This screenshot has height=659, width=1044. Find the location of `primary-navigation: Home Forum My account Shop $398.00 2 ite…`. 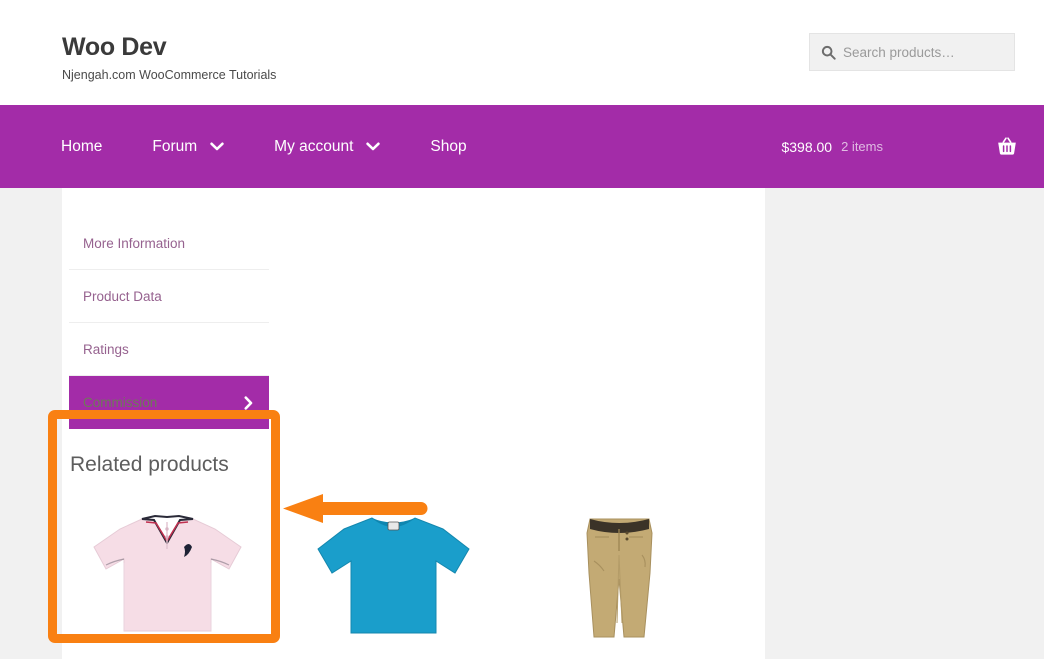

primary-navigation: Home Forum My account Shop $398.00 2 ite… is located at coordinates (522, 146).